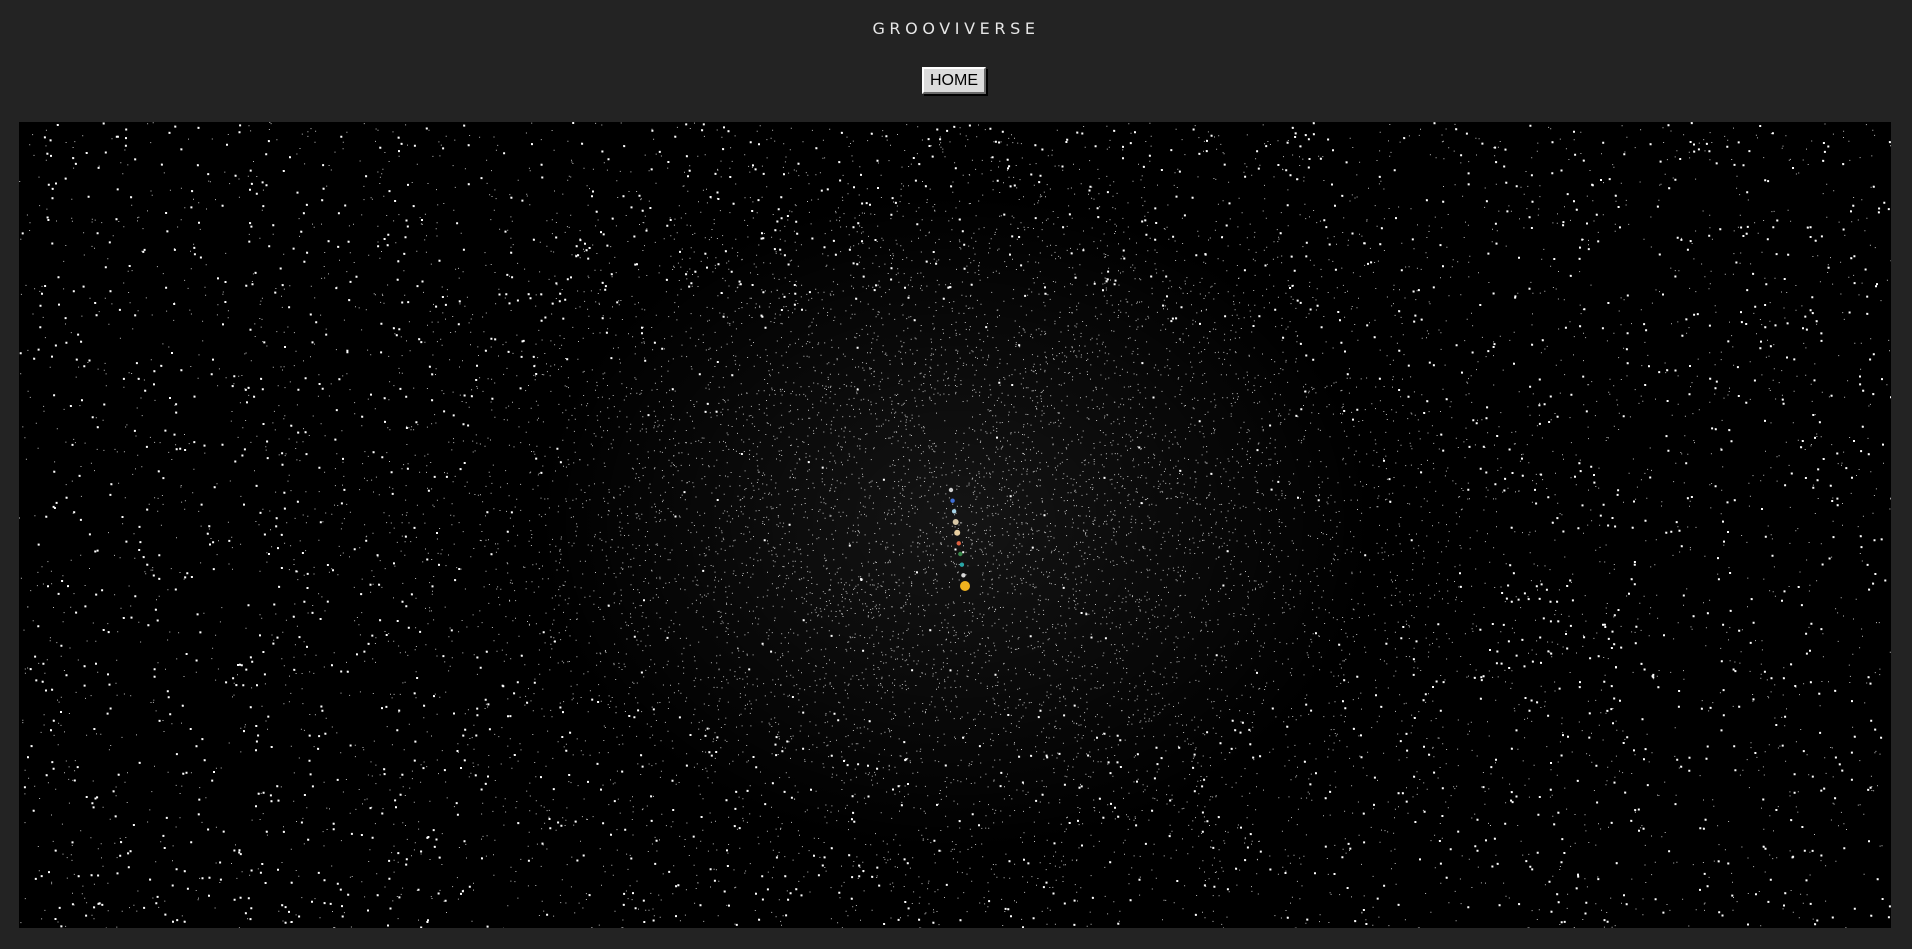  Describe the element at coordinates (952, 500) in the screenshot. I see `planet-neptune` at that location.